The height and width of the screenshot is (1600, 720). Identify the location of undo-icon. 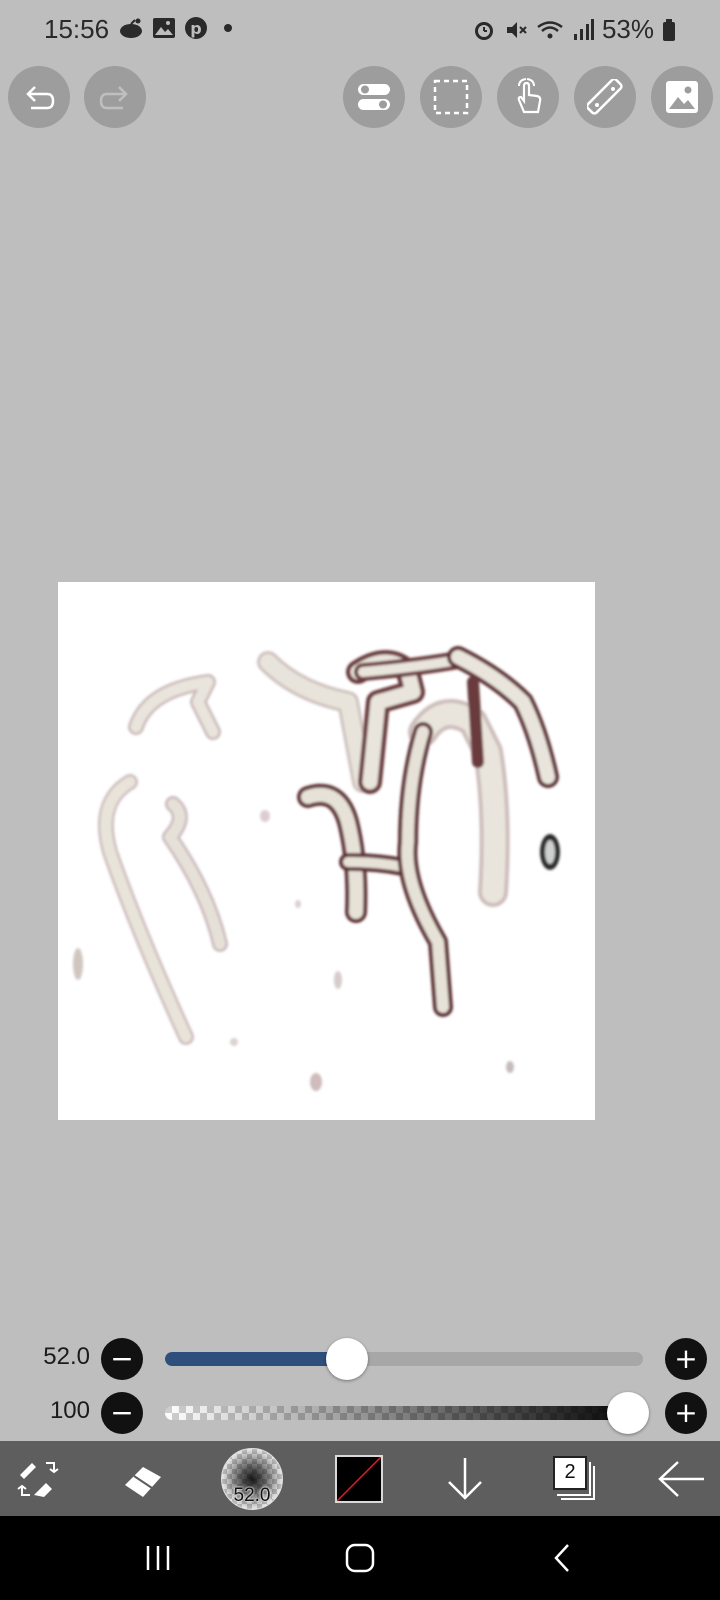
(40, 98).